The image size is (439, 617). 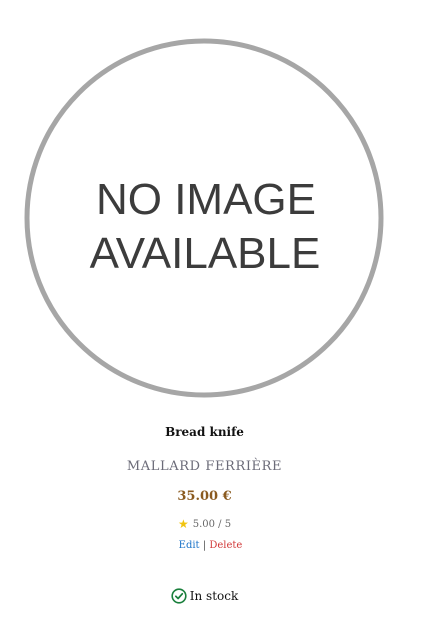 I want to click on product-actions: Edit | Delete, so click(x=210, y=545).